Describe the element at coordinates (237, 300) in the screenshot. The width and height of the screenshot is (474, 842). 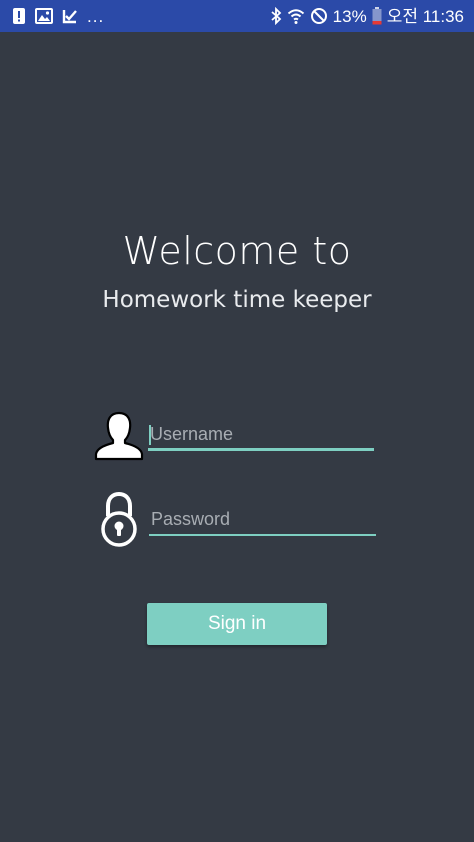
I see `app-name: Homework time keeper` at that location.